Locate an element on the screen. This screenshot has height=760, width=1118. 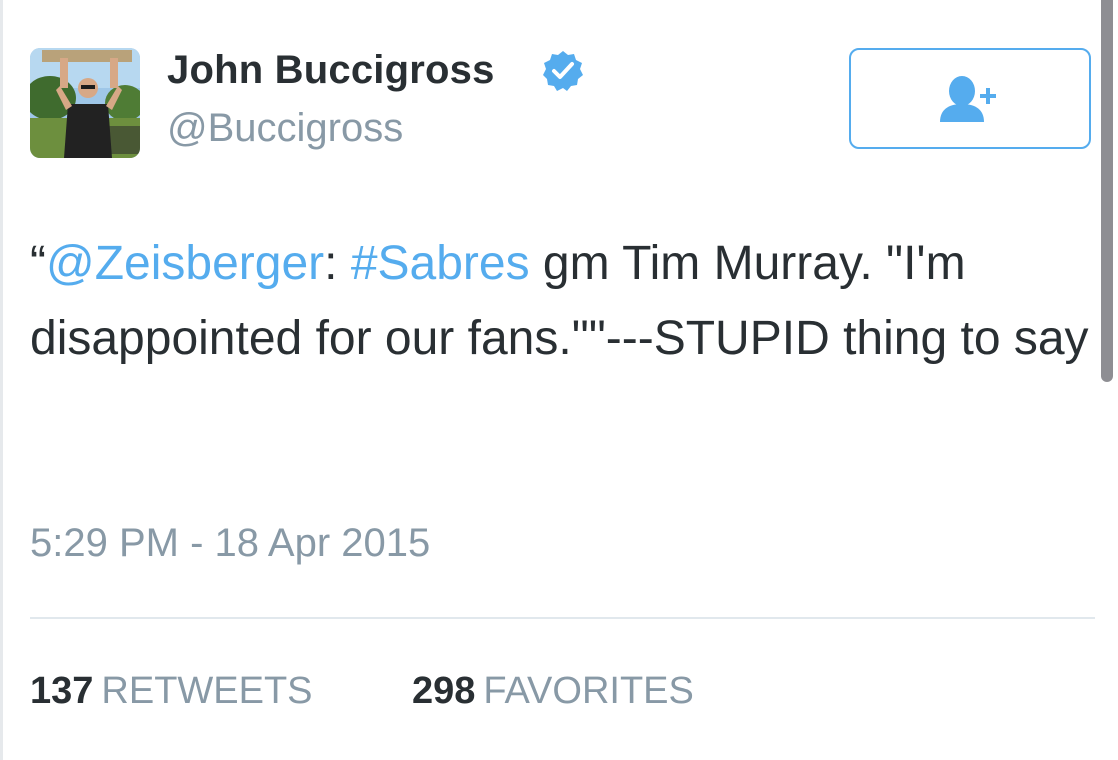
add-user-icon is located at coordinates (968, 98).